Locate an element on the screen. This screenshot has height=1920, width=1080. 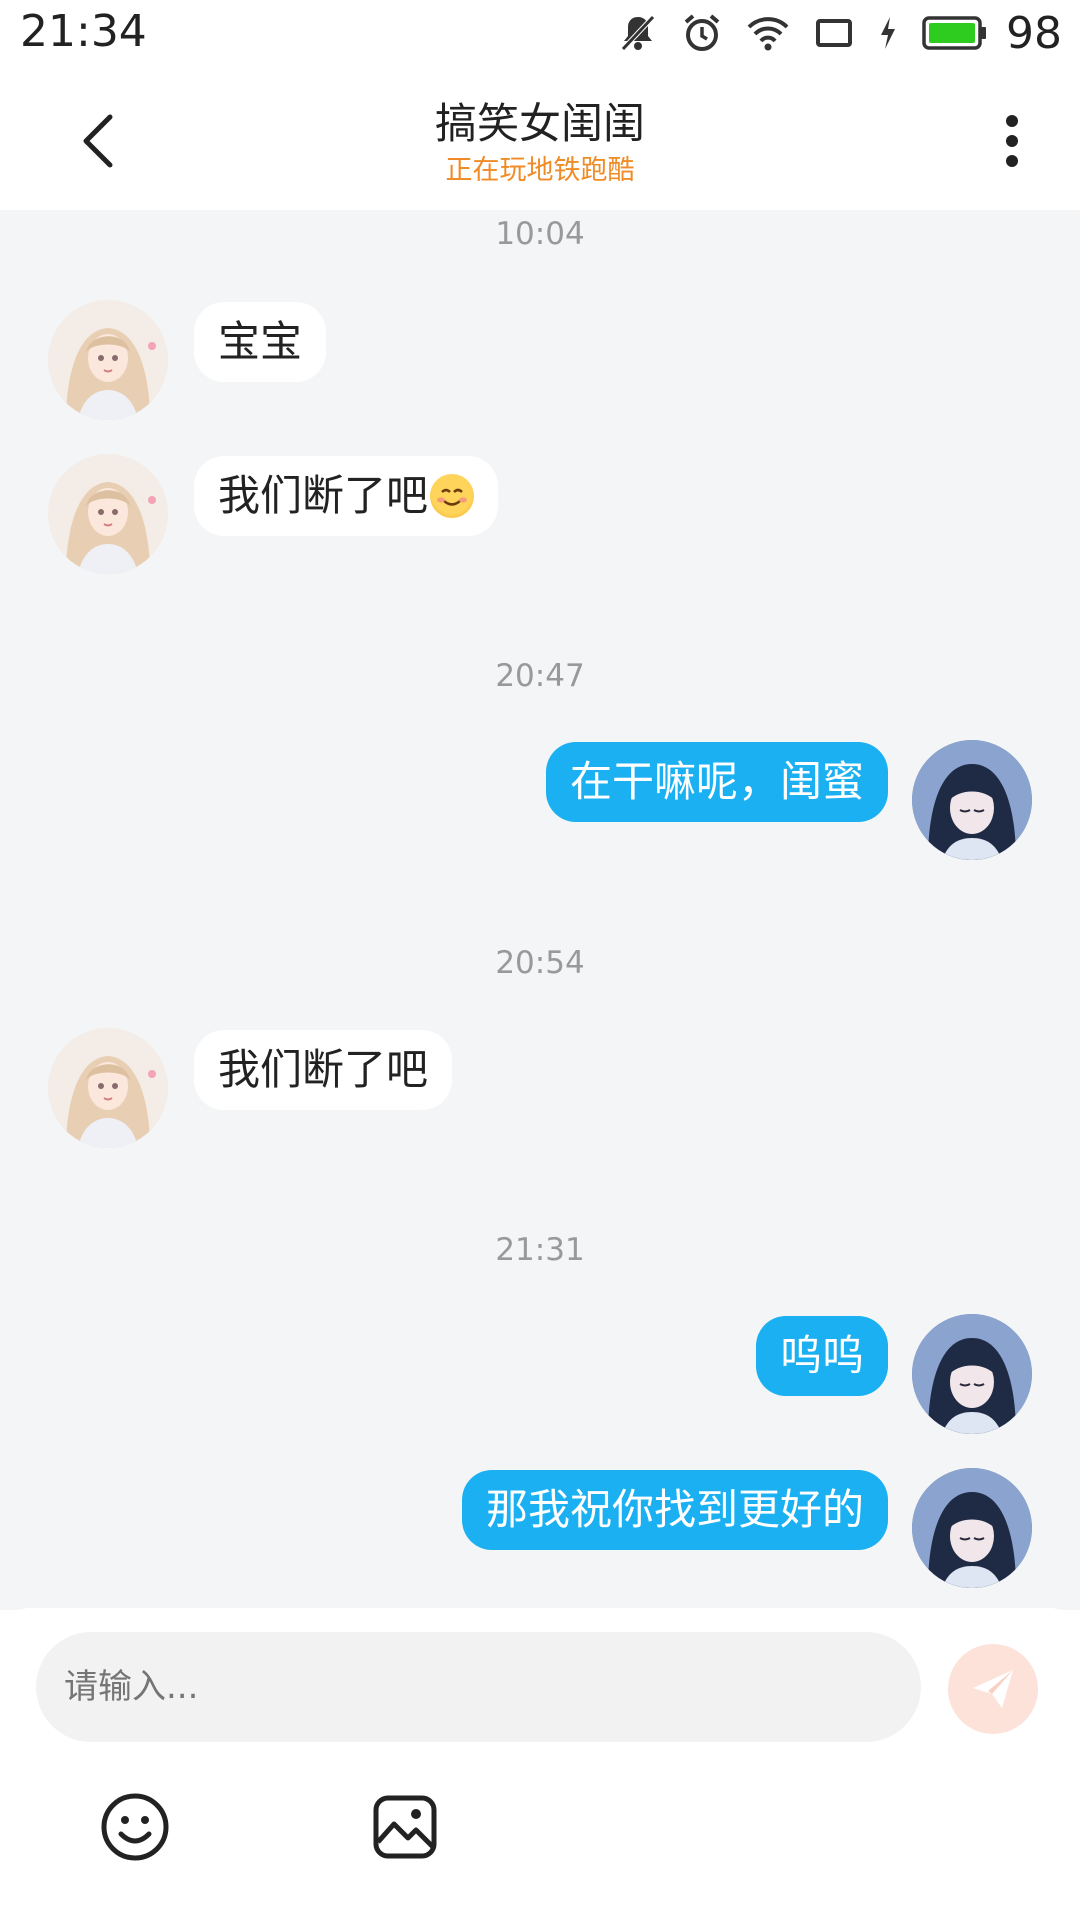
message-timestamp: 21:31 is located at coordinates (540, 1250).